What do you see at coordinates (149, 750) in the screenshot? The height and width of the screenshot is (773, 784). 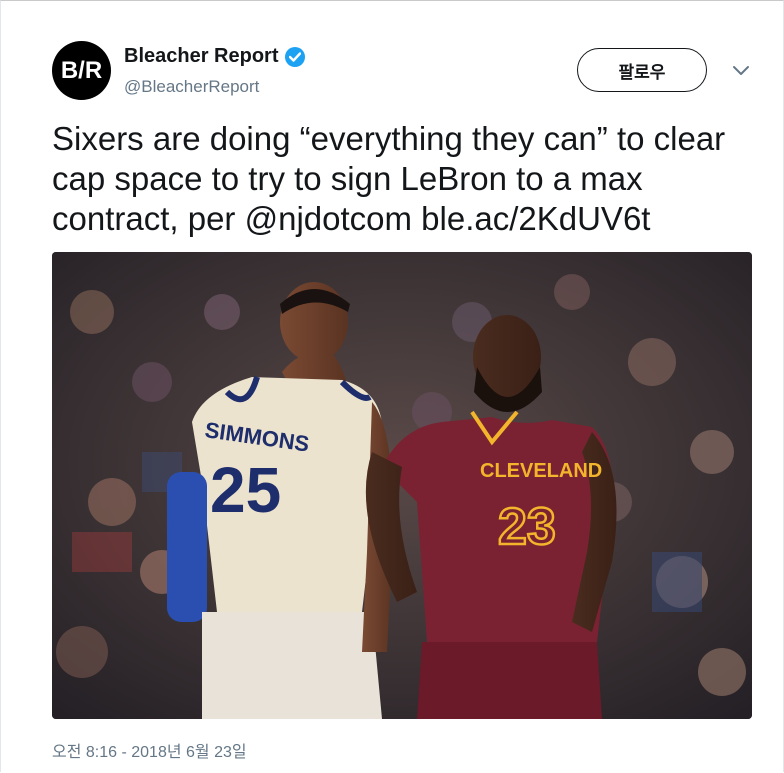 I see `tweet-timestamp: 오전 8:16 - 2018년 6월 23일` at bounding box center [149, 750].